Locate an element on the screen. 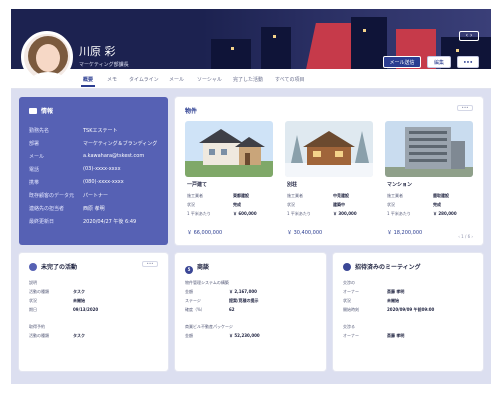 Image resolution: width=500 pixels, height=400 pixels. property-value: 中見建設 is located at coordinates (341, 195).